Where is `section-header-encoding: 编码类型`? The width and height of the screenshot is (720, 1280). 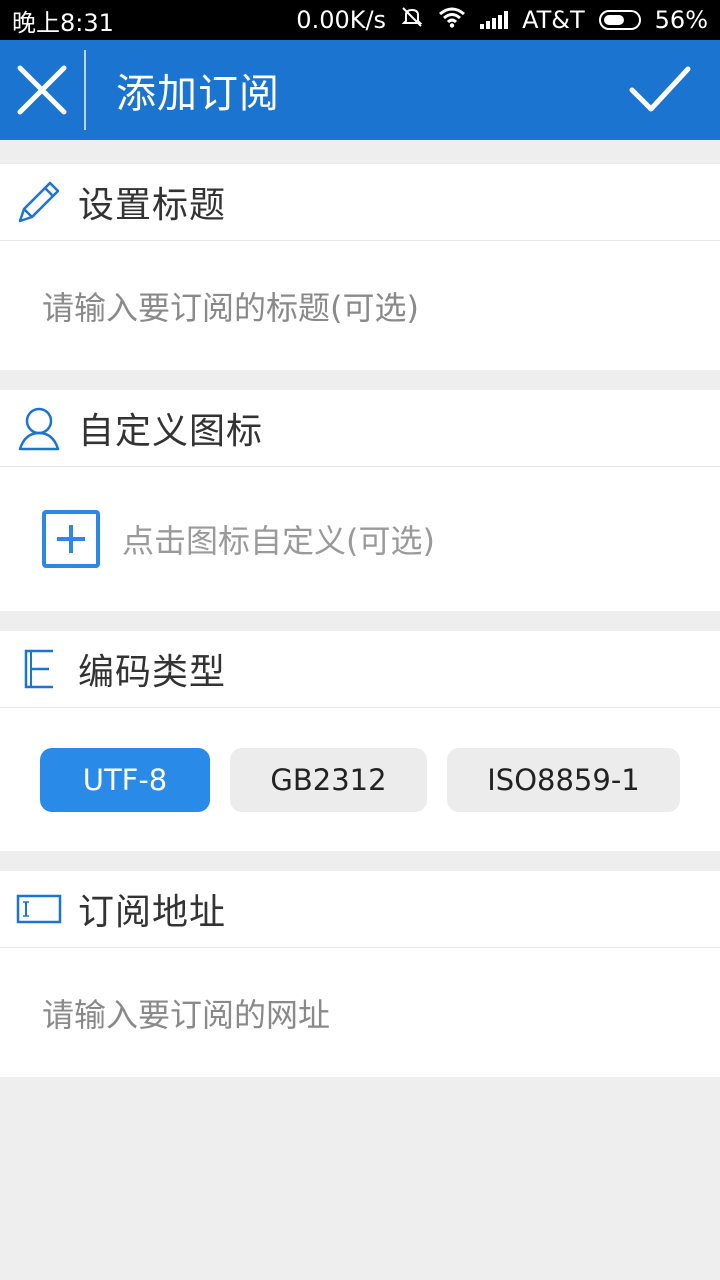 section-header-encoding: 编码类型 is located at coordinates (360, 669).